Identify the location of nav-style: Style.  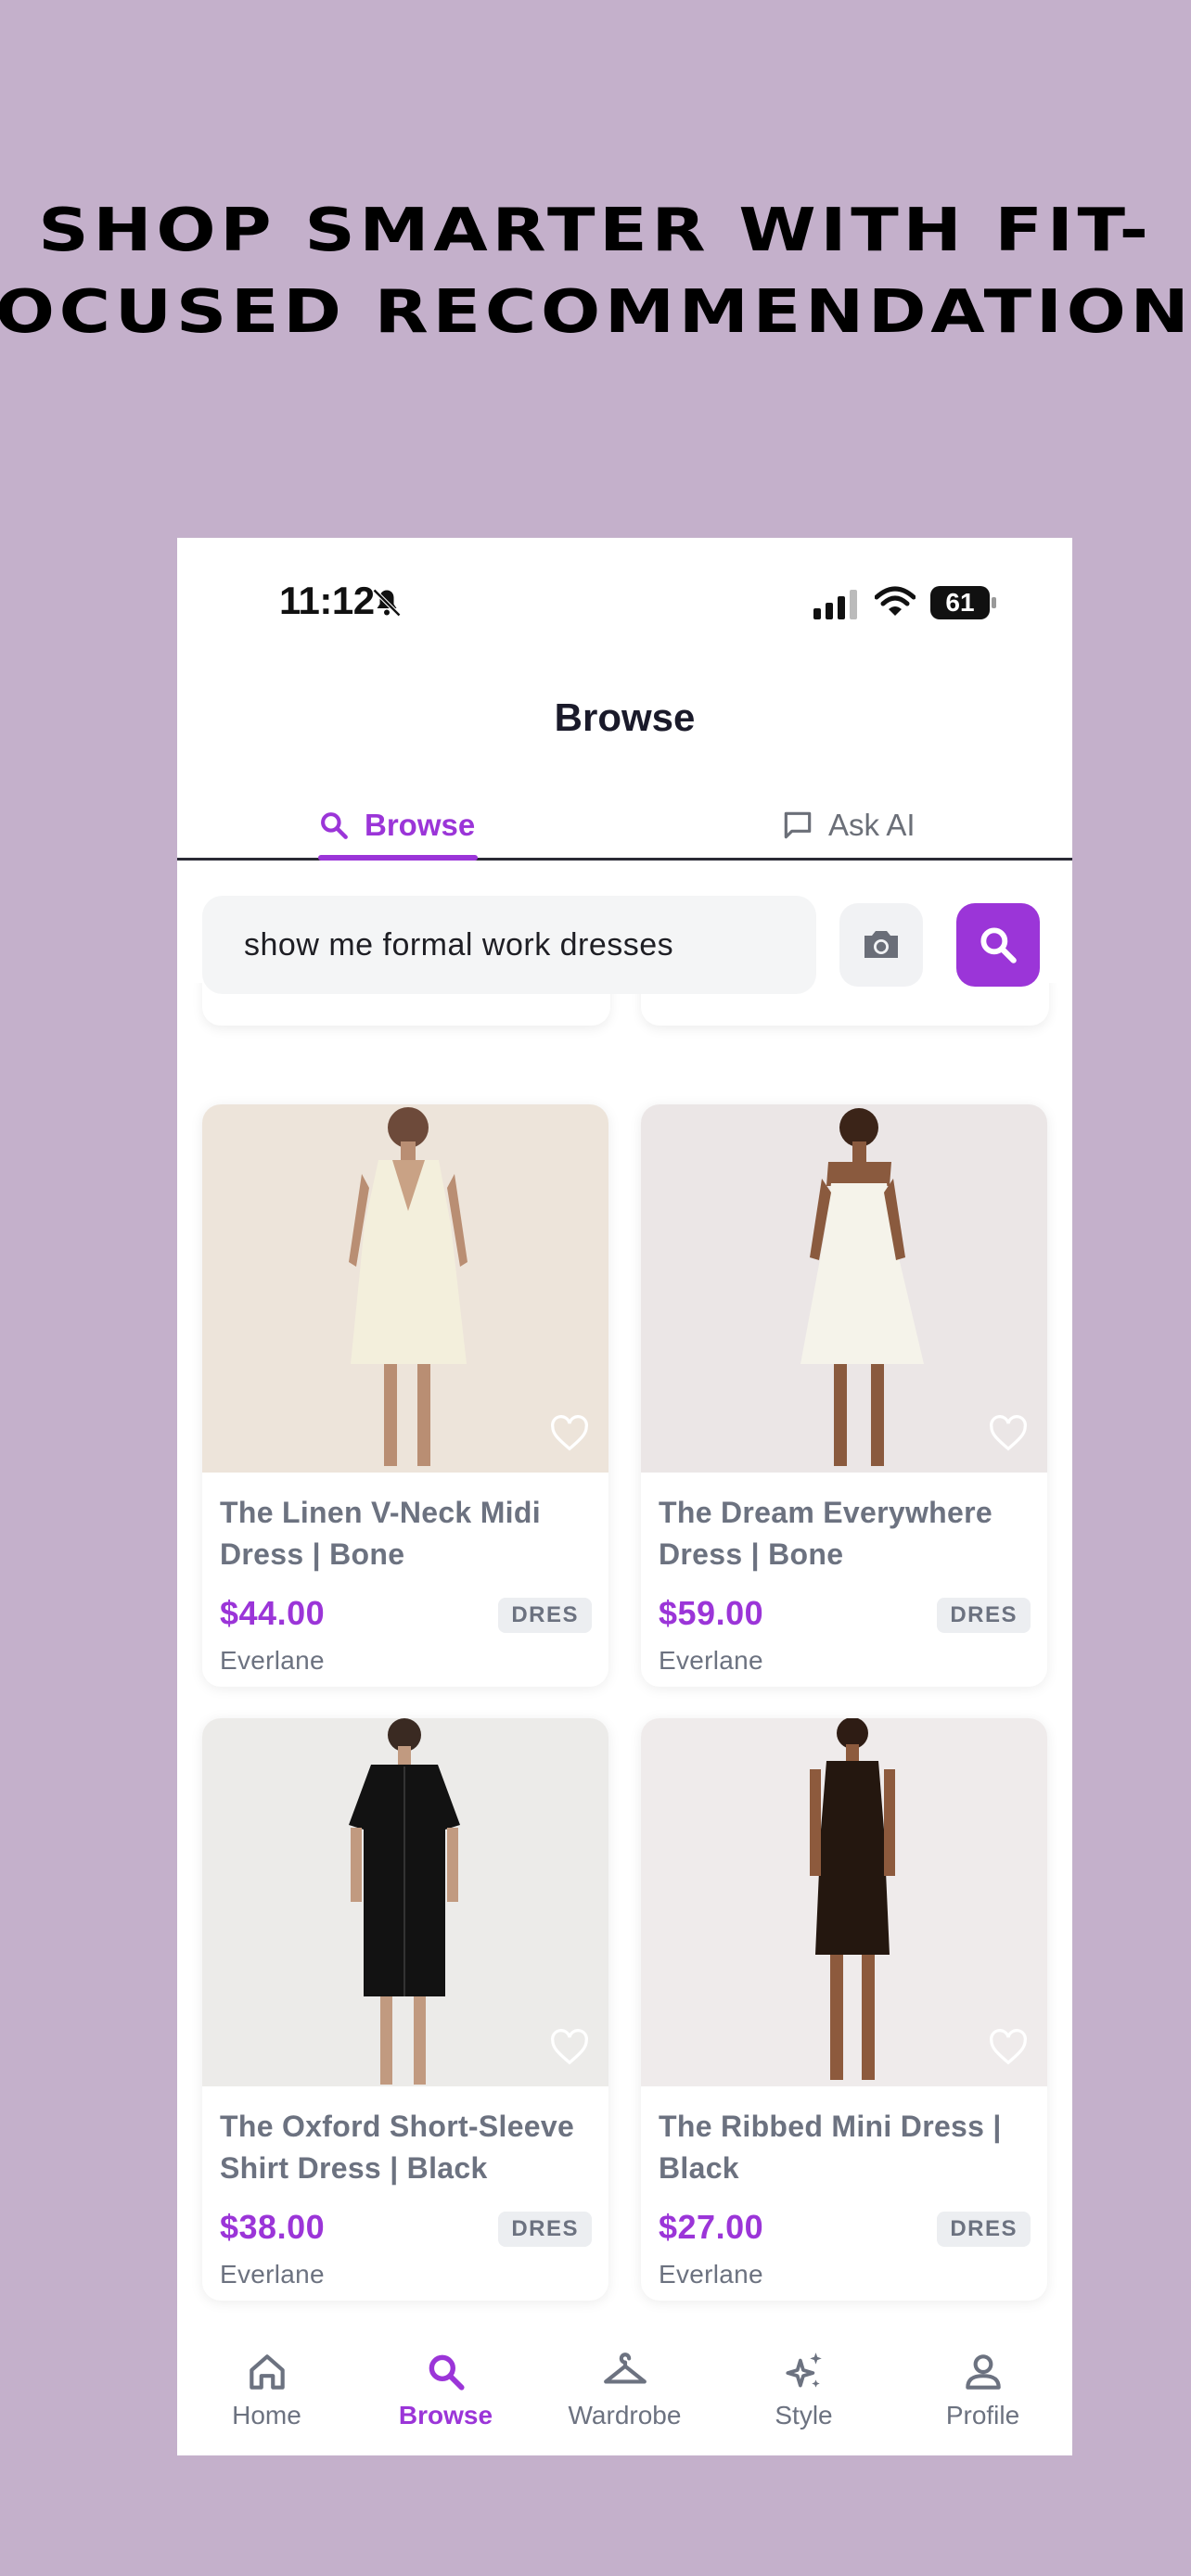
(803, 2393).